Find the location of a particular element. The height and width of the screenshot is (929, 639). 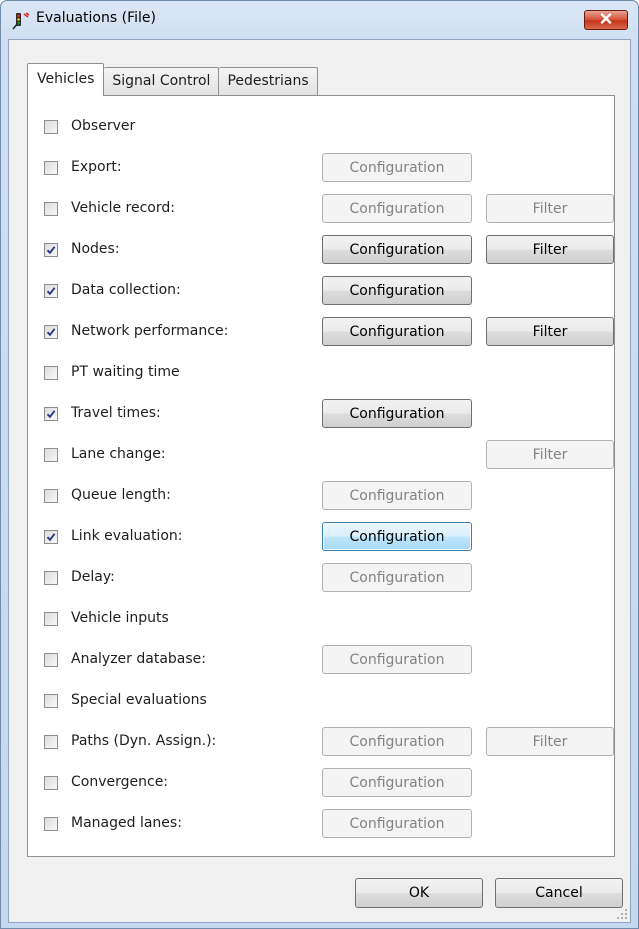

evaluation-row-delay: Delay: Configuration is located at coordinates (321, 578).